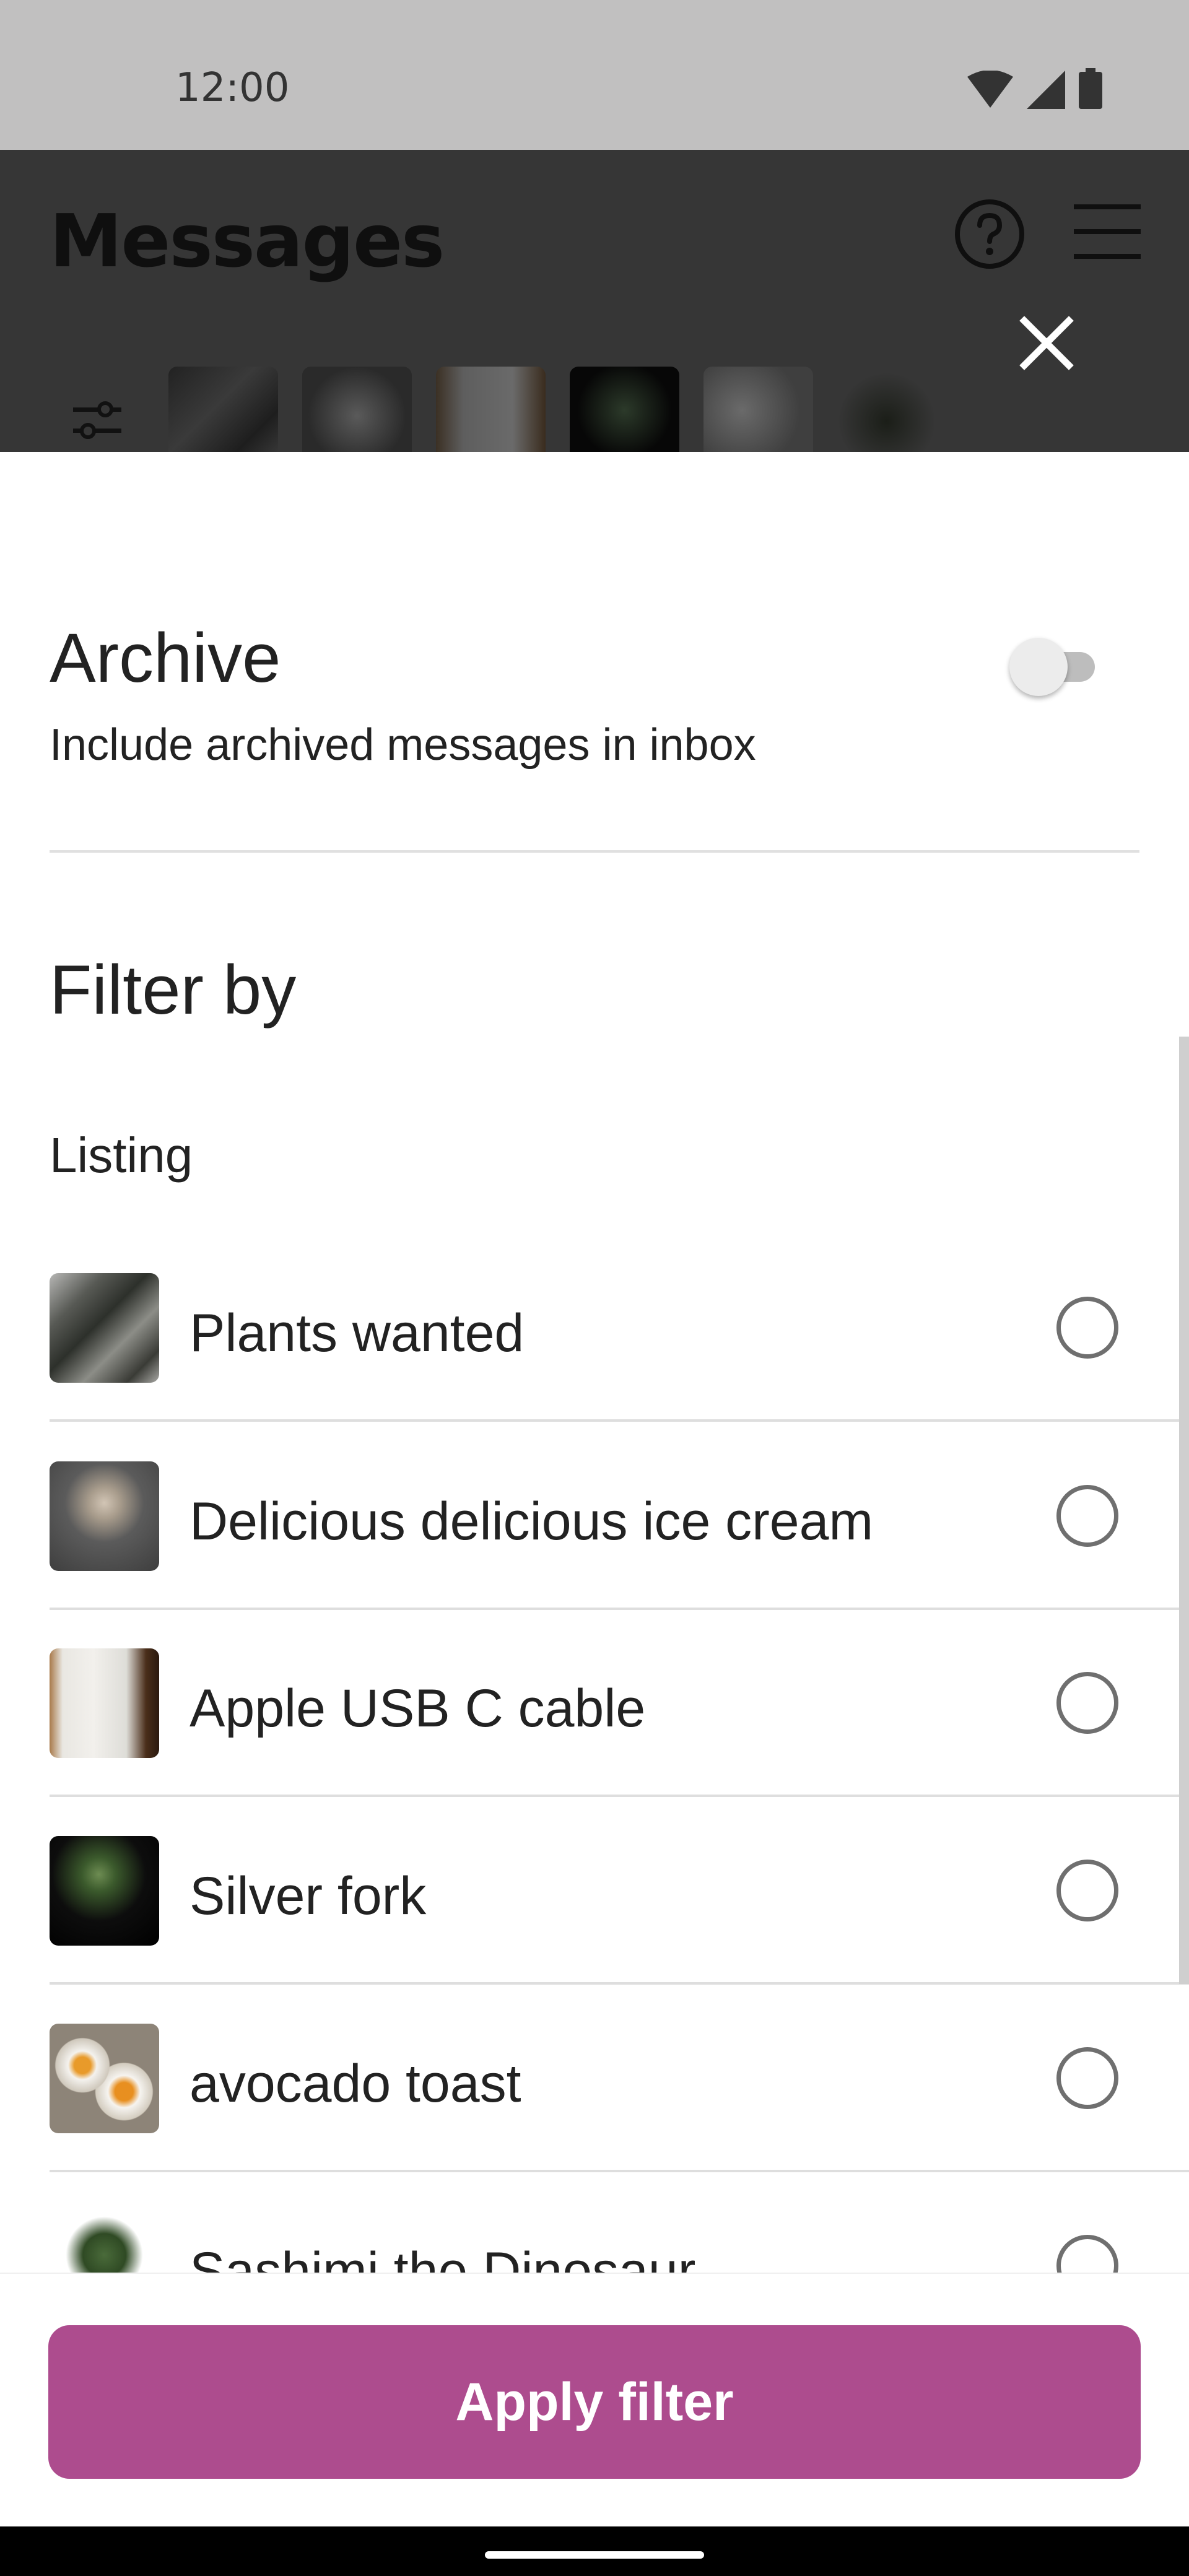 This screenshot has width=1189, height=2576. What do you see at coordinates (594, 2223) in the screenshot?
I see `listing-item-sashimi-dinosaur: Sashimi the Dinosaur` at bounding box center [594, 2223].